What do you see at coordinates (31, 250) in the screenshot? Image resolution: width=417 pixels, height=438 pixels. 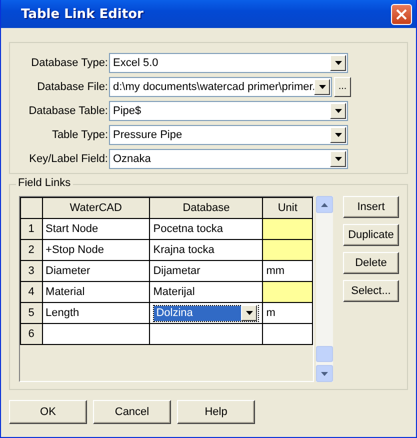 I see `row-header: 2` at bounding box center [31, 250].